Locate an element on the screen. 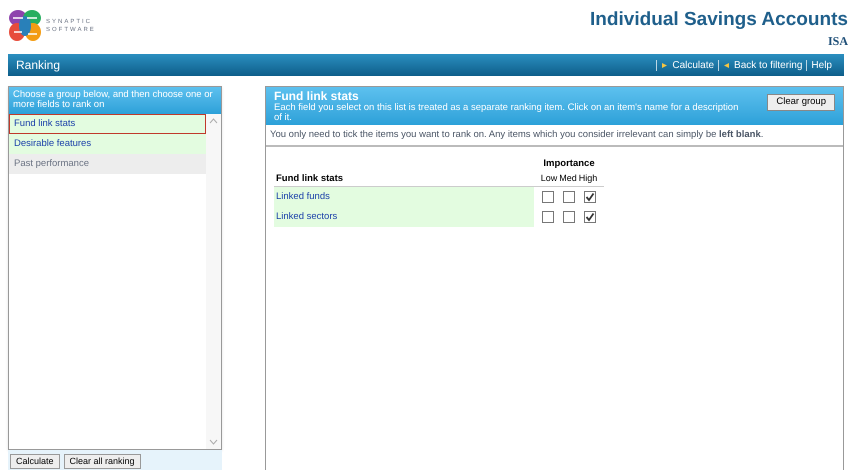 The image size is (852, 470). toolbar-link: Help is located at coordinates (821, 65).